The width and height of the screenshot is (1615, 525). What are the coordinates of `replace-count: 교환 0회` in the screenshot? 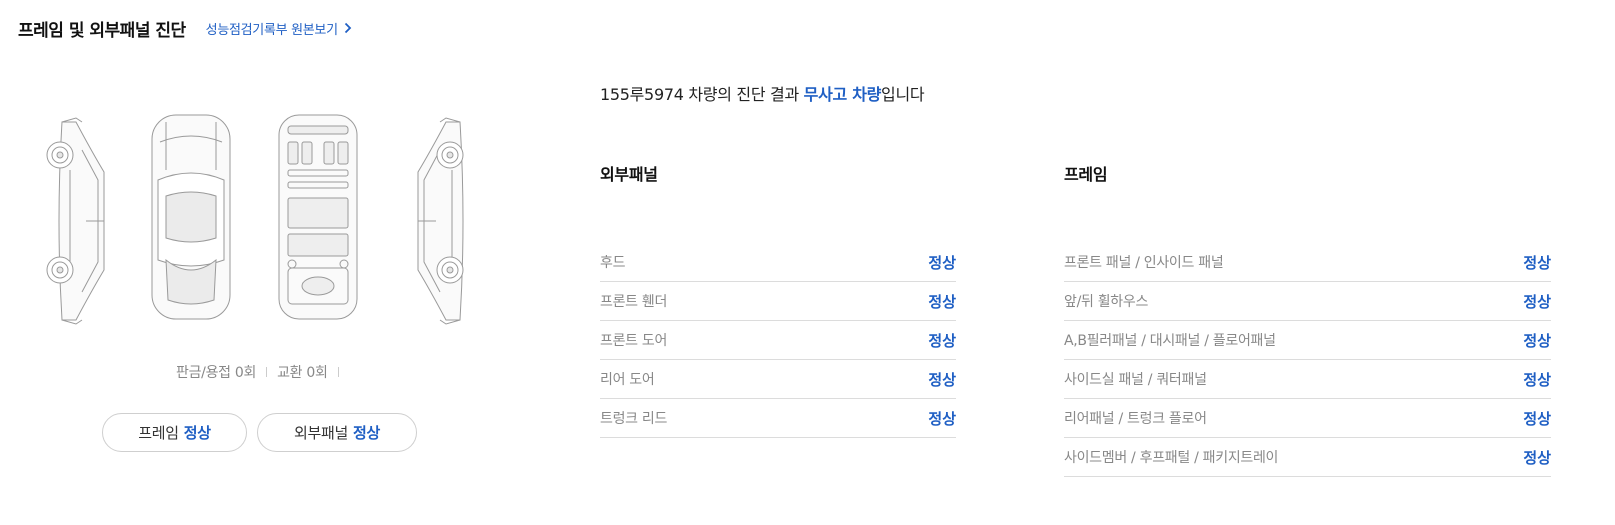 It's located at (302, 373).